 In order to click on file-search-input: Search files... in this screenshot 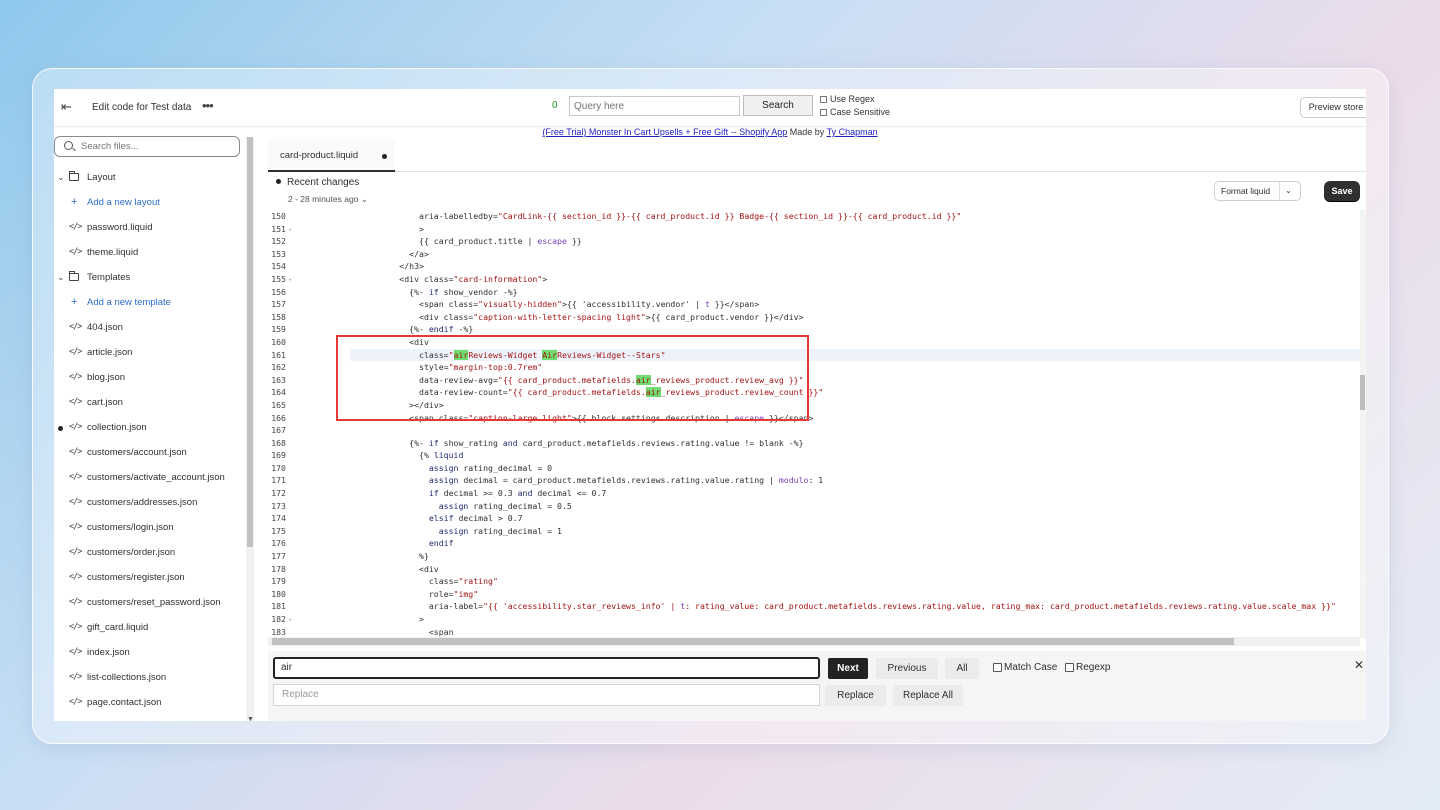, I will do `click(147, 146)`.